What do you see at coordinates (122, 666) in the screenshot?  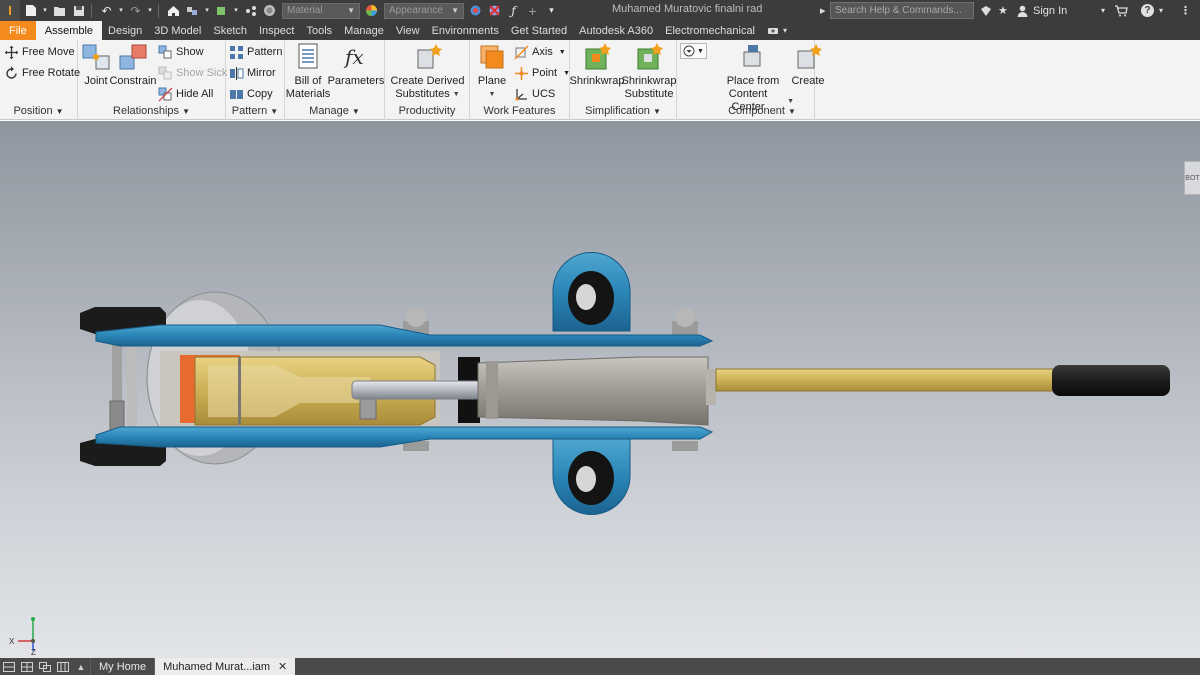 I see `doc-tab-my-home: My Home` at bounding box center [122, 666].